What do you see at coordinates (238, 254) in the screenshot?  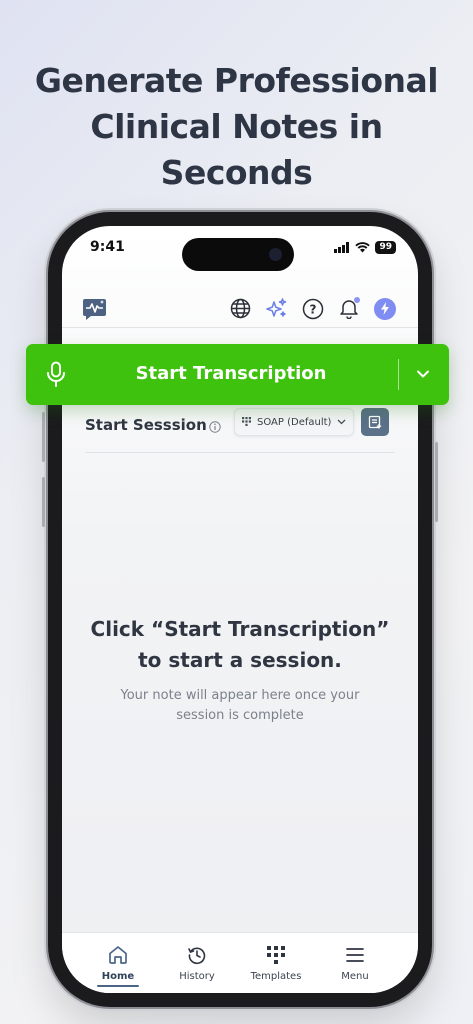 I see `dynamic-island` at bounding box center [238, 254].